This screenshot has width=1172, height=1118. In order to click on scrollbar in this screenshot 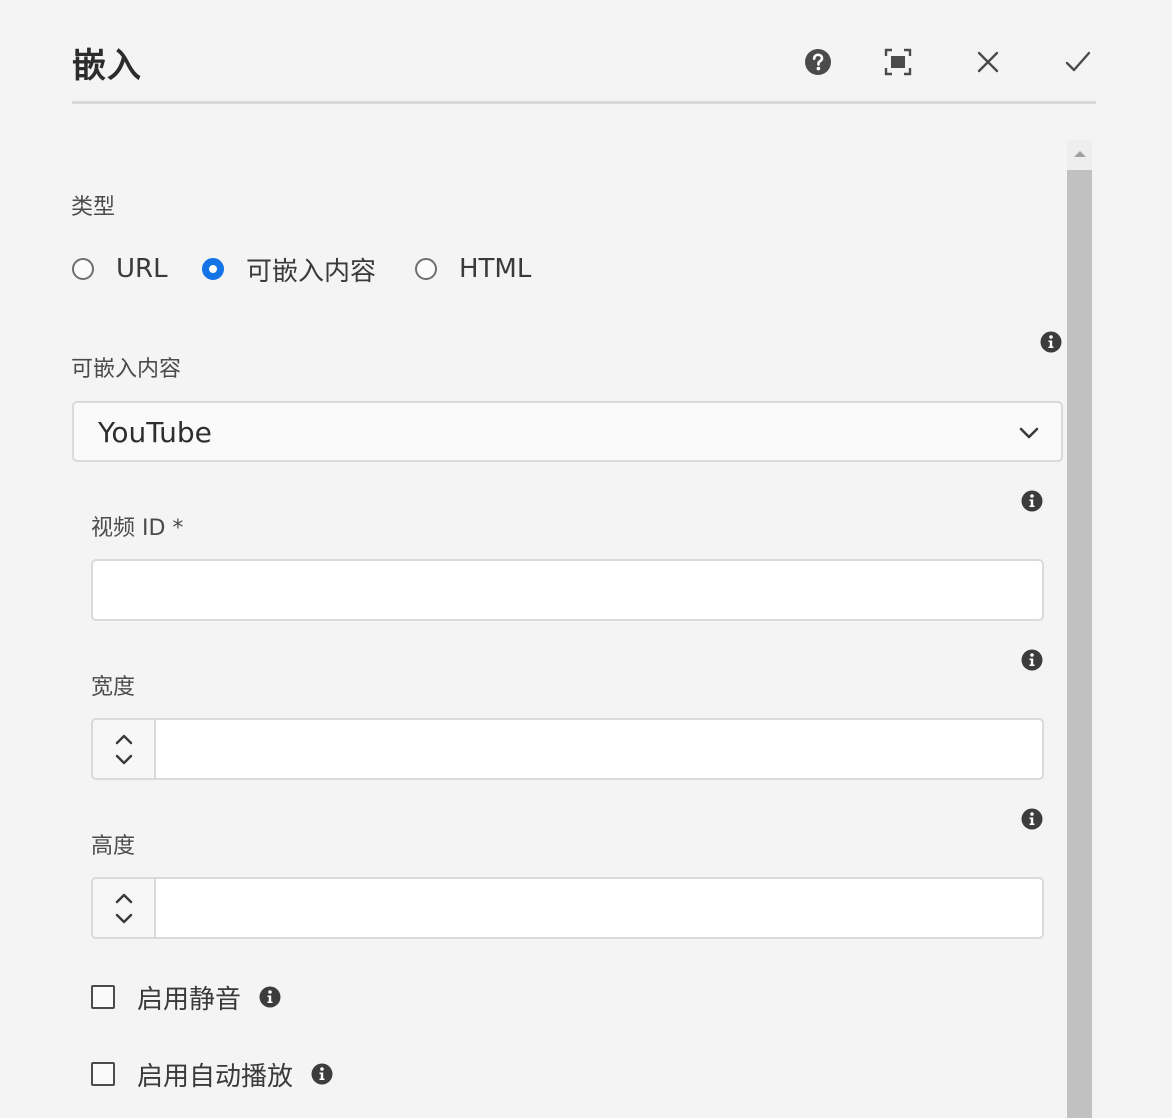, I will do `click(1079, 629)`.